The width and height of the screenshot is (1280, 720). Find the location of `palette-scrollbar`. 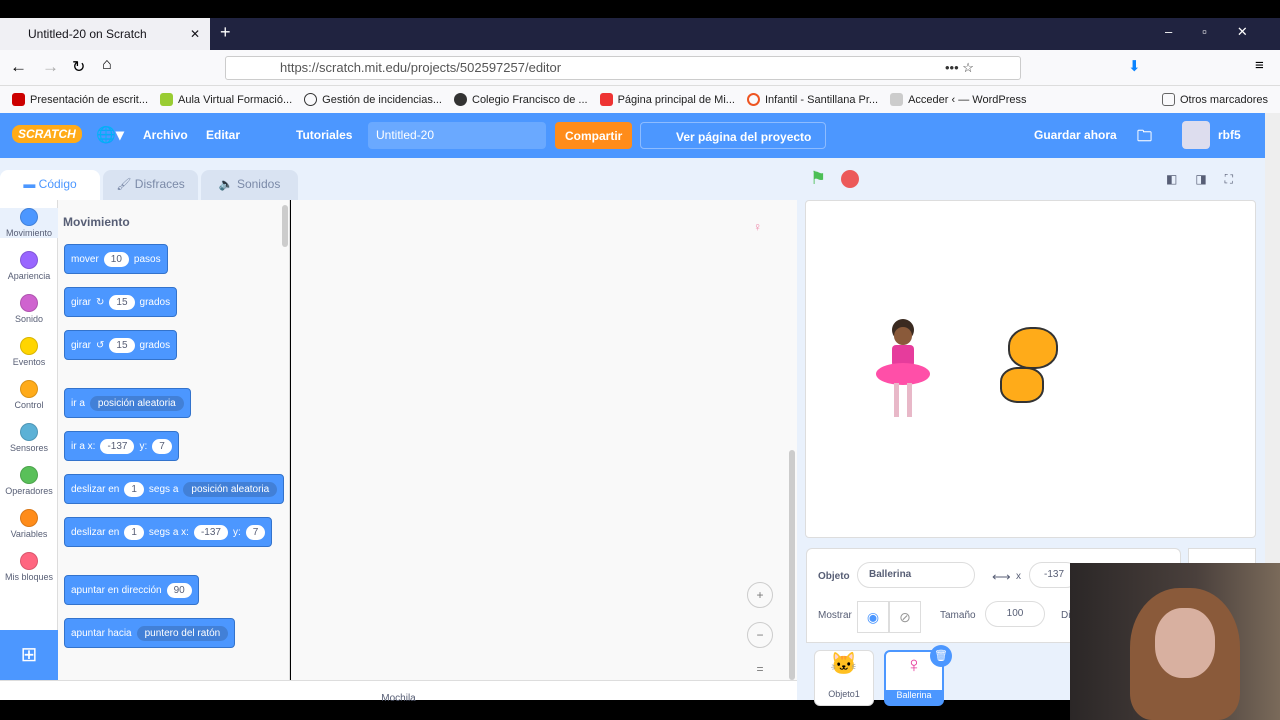

palette-scrollbar is located at coordinates (285, 226).